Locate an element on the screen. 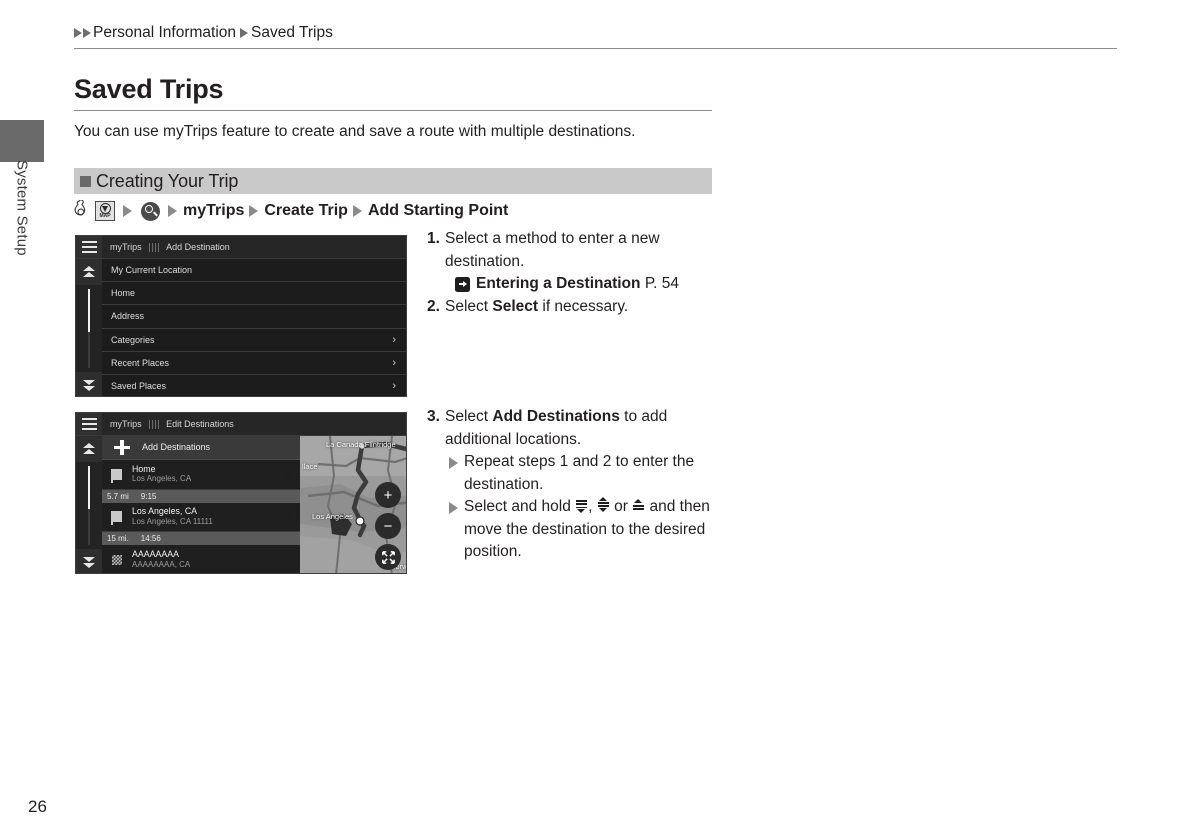 The image size is (1191, 840). device1-scroll-rail is located at coordinates (89, 327).